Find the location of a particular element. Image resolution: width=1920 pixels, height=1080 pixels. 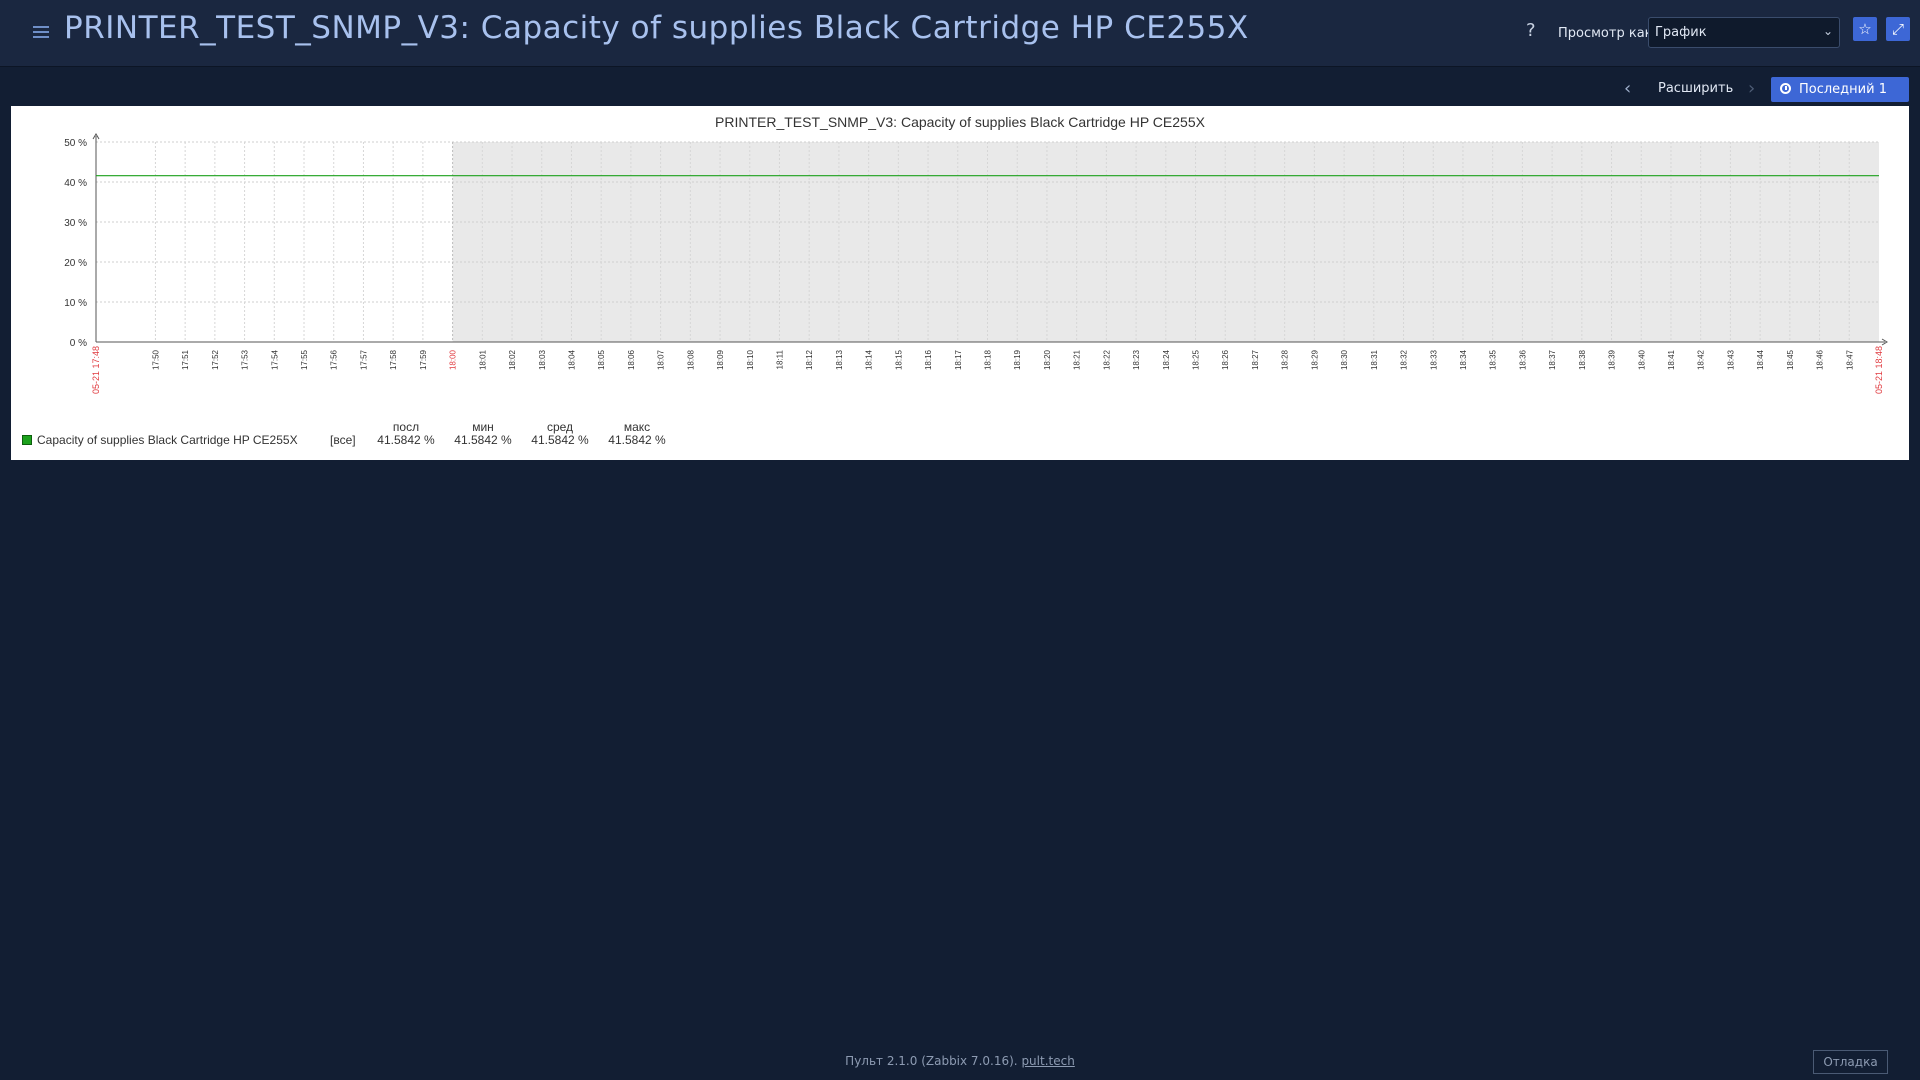

y-tick-label: 30 % is located at coordinates (75, 223).